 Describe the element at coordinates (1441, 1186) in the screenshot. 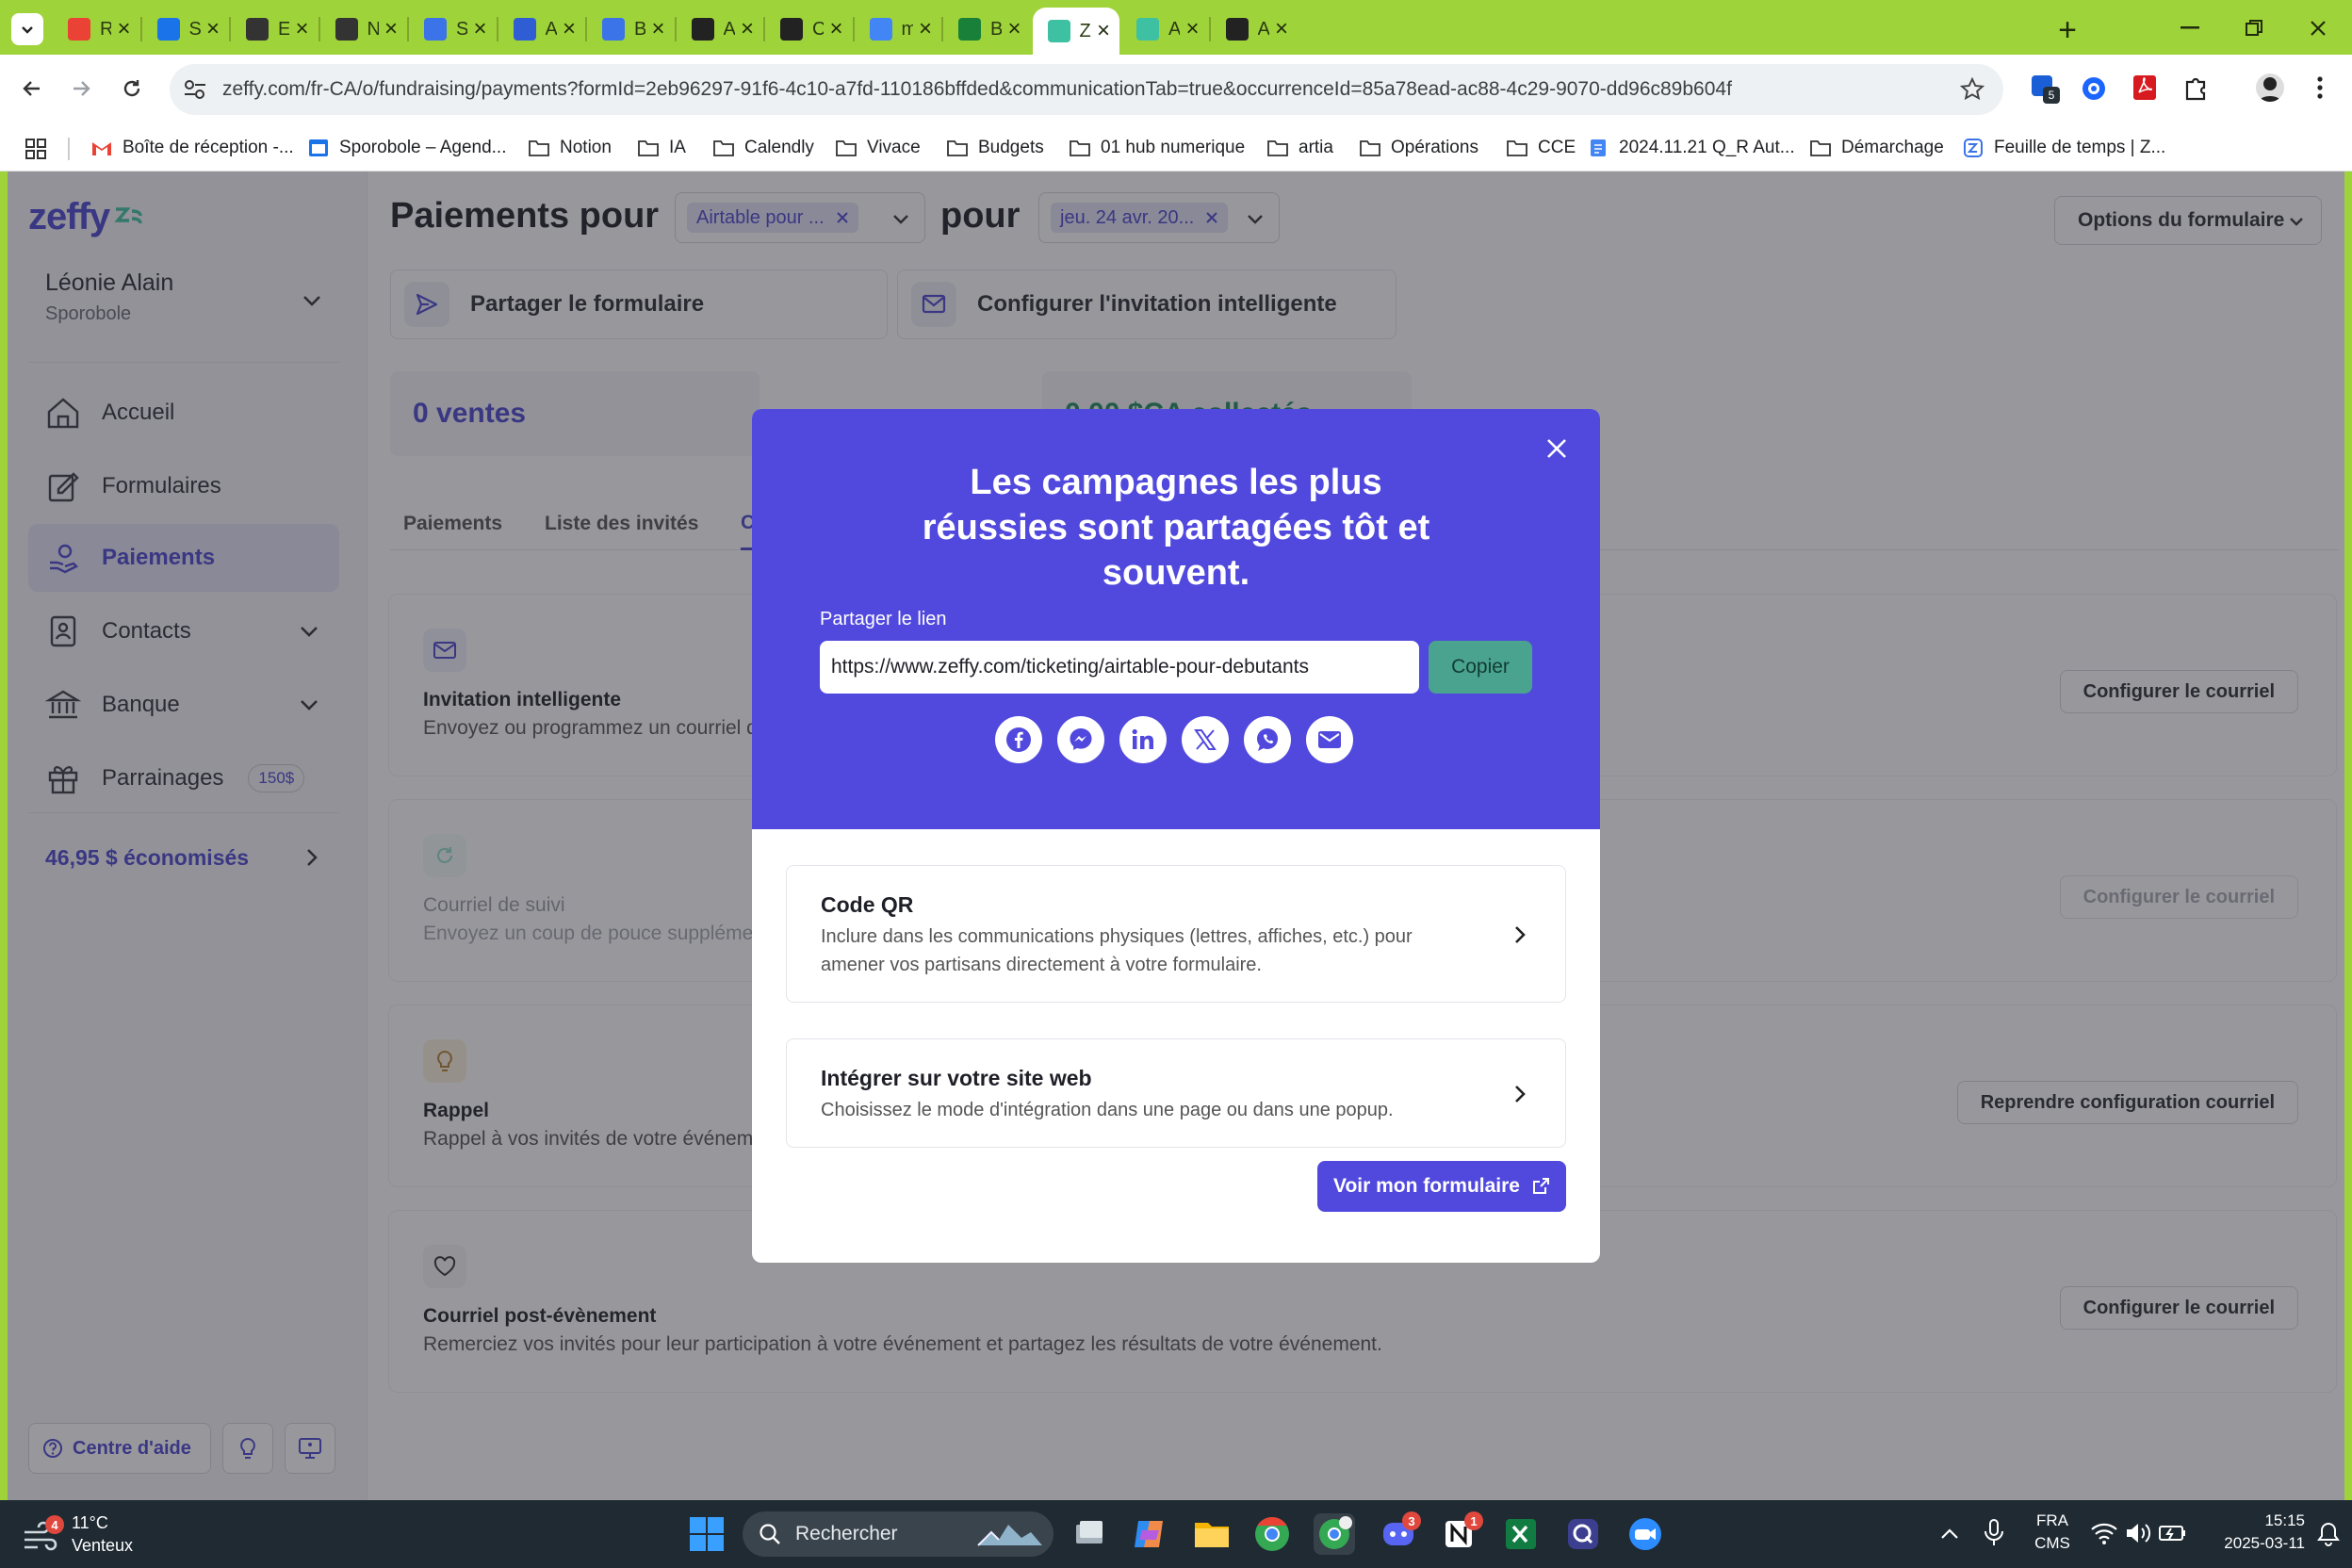

I see `view-form-button: Voir mon formulaire` at that location.